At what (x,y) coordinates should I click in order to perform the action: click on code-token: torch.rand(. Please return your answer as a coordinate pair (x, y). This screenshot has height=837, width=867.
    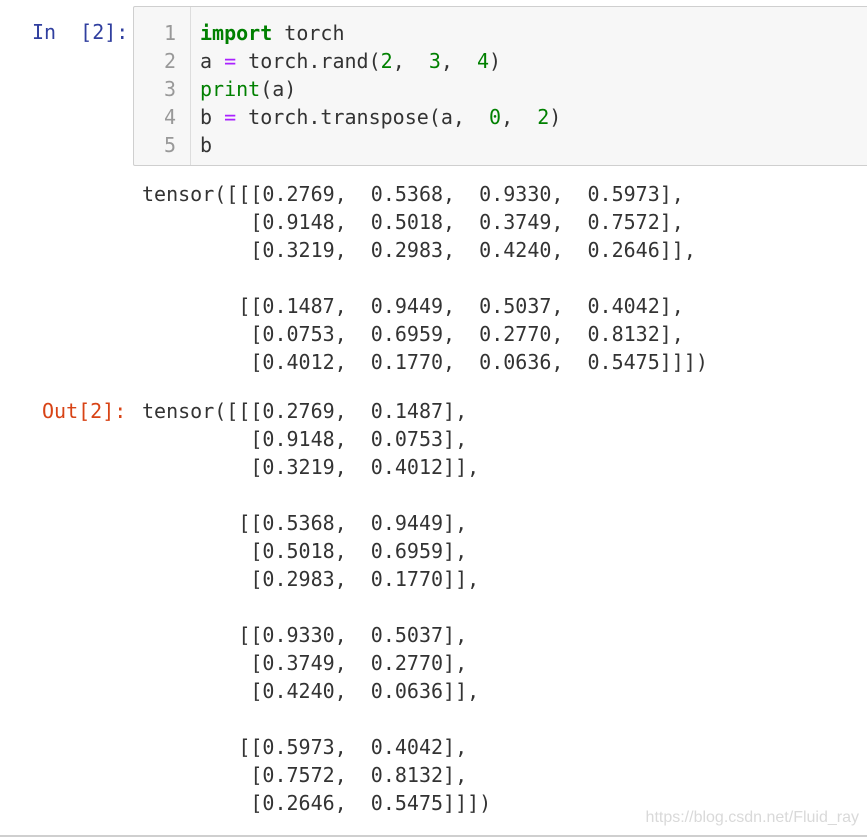
    Looking at the image, I should click on (308, 61).